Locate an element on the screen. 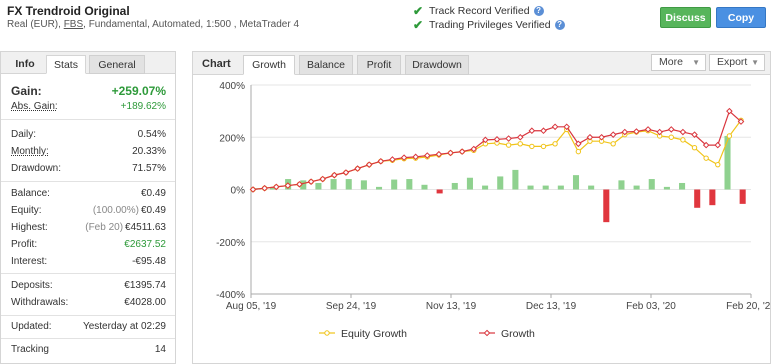 Image resolution: width=771 pixels, height=364 pixels. track-record-verified: ✔ Track Record Verified ? is located at coordinates (478, 11).